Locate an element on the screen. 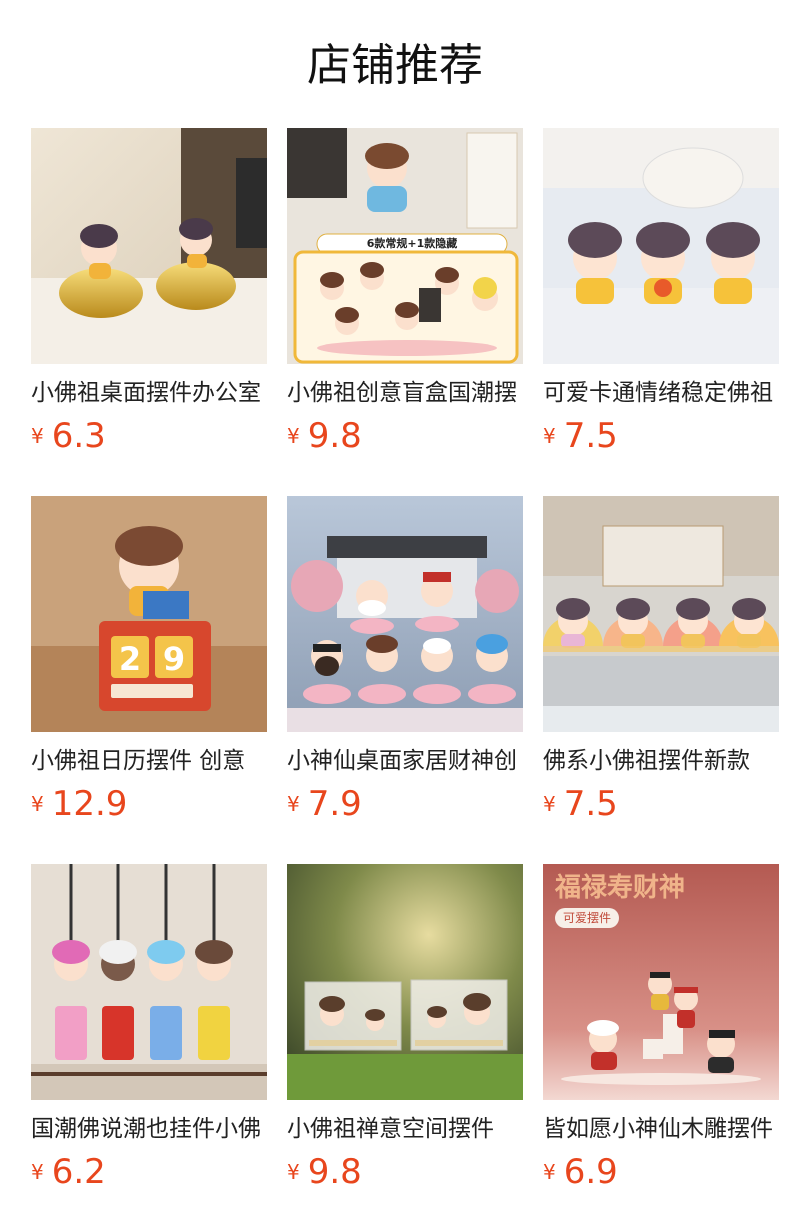 The width and height of the screenshot is (790, 1232). product-image-deity-figurines-on-lotus is located at coordinates (405, 614).